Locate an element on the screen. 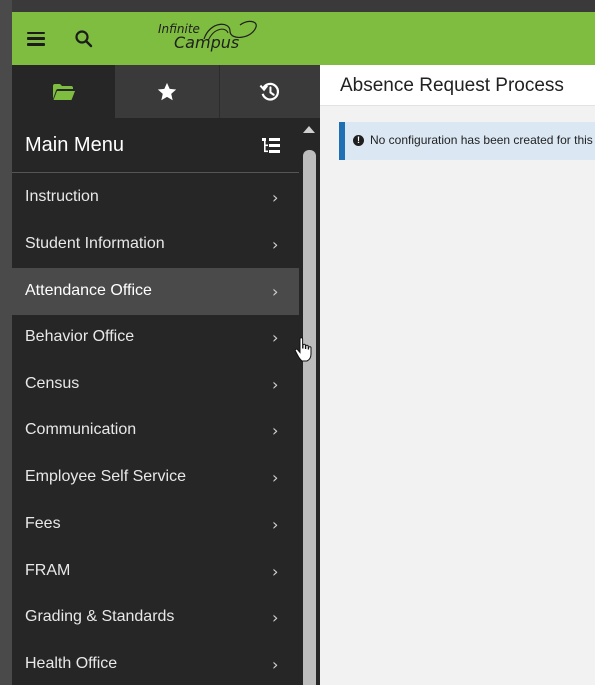 The height and width of the screenshot is (685, 595). page-header: Absence Request Process is located at coordinates (457, 85).